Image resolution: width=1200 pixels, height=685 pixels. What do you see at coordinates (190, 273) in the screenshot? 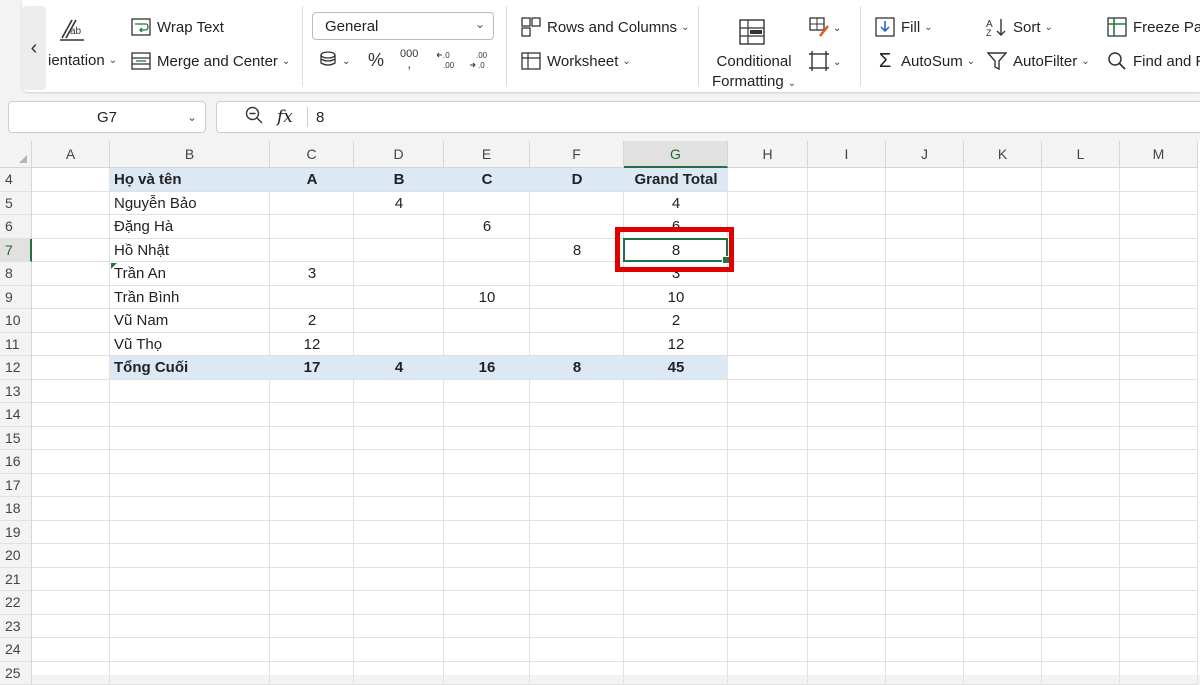
I see `table-row-cell: Trần An` at bounding box center [190, 273].